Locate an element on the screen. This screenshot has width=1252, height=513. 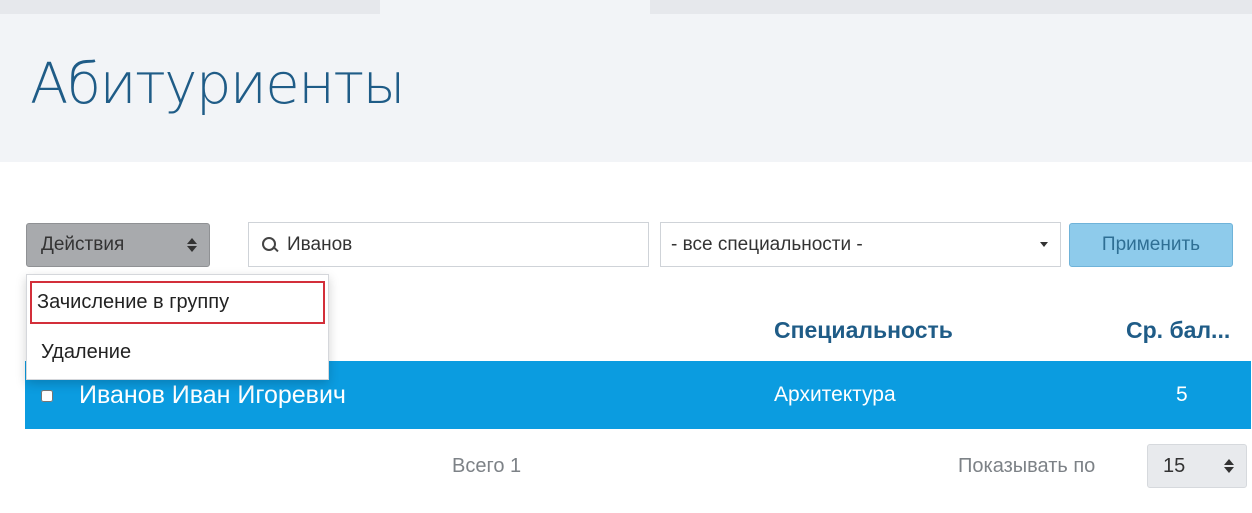
actions-dropdown-button: Действия is located at coordinates (118, 245).